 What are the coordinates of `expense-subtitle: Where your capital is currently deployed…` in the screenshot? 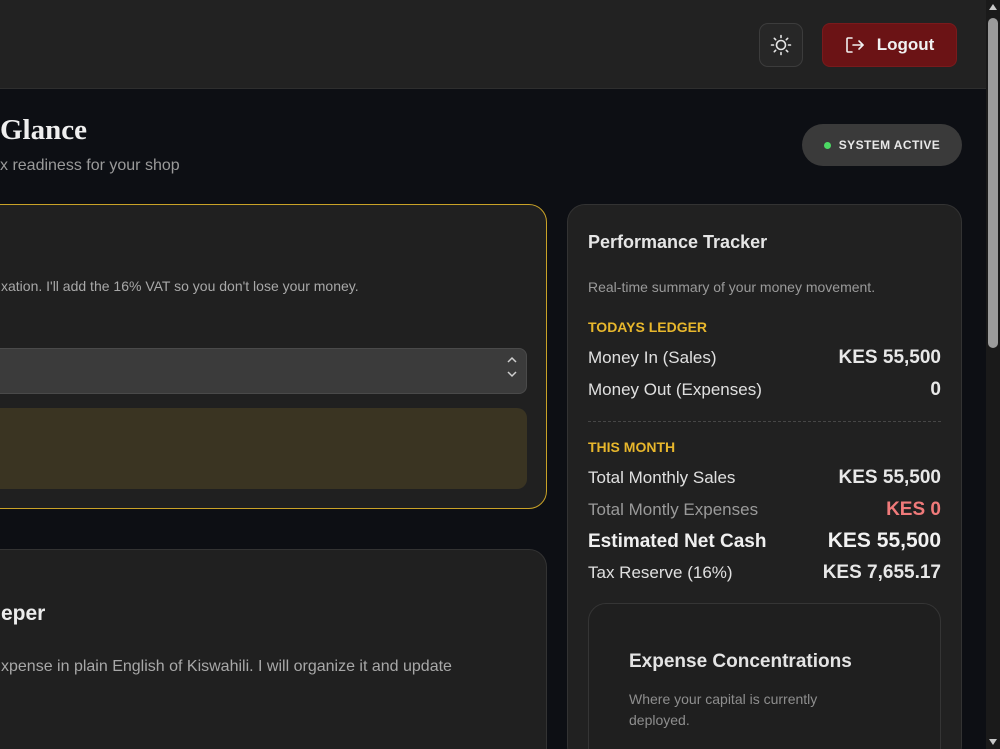 It's located at (723, 709).